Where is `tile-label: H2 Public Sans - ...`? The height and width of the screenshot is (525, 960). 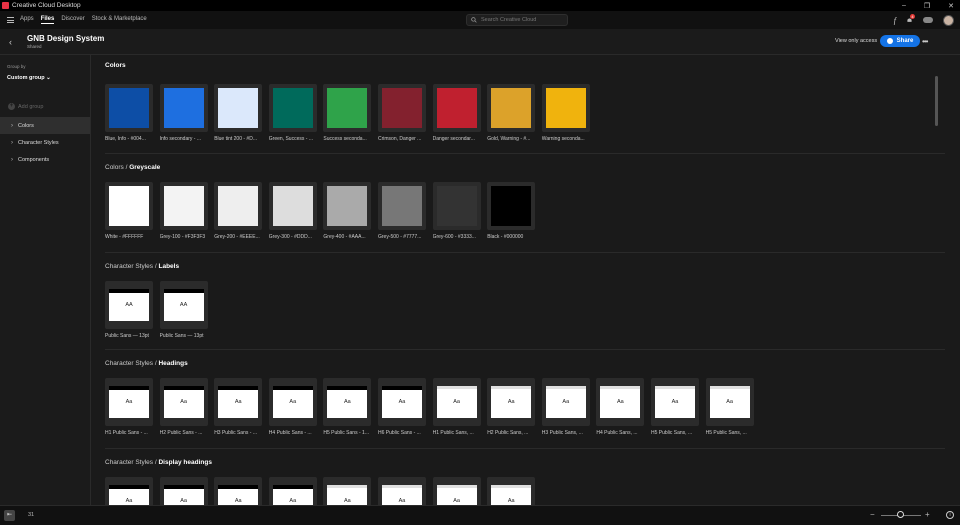
tile-label: H2 Public Sans - ... is located at coordinates (181, 433).